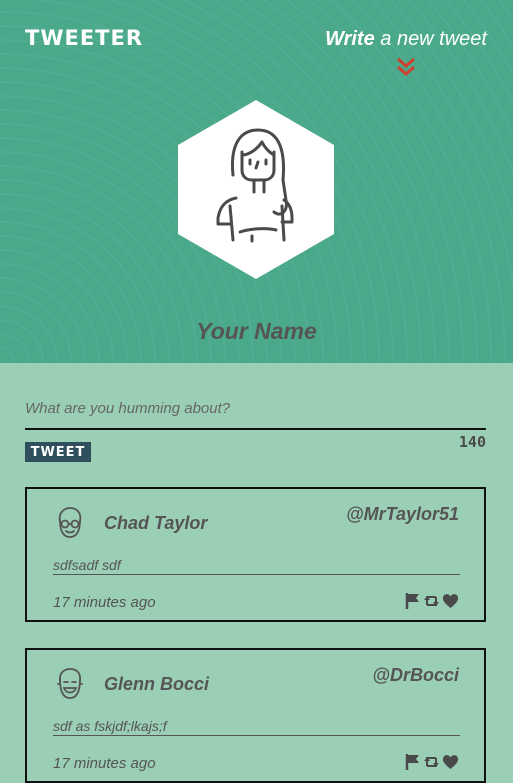 Image resolution: width=513 pixels, height=783 pixels. What do you see at coordinates (472, 442) in the screenshot?
I see `char-counter: 140` at bounding box center [472, 442].